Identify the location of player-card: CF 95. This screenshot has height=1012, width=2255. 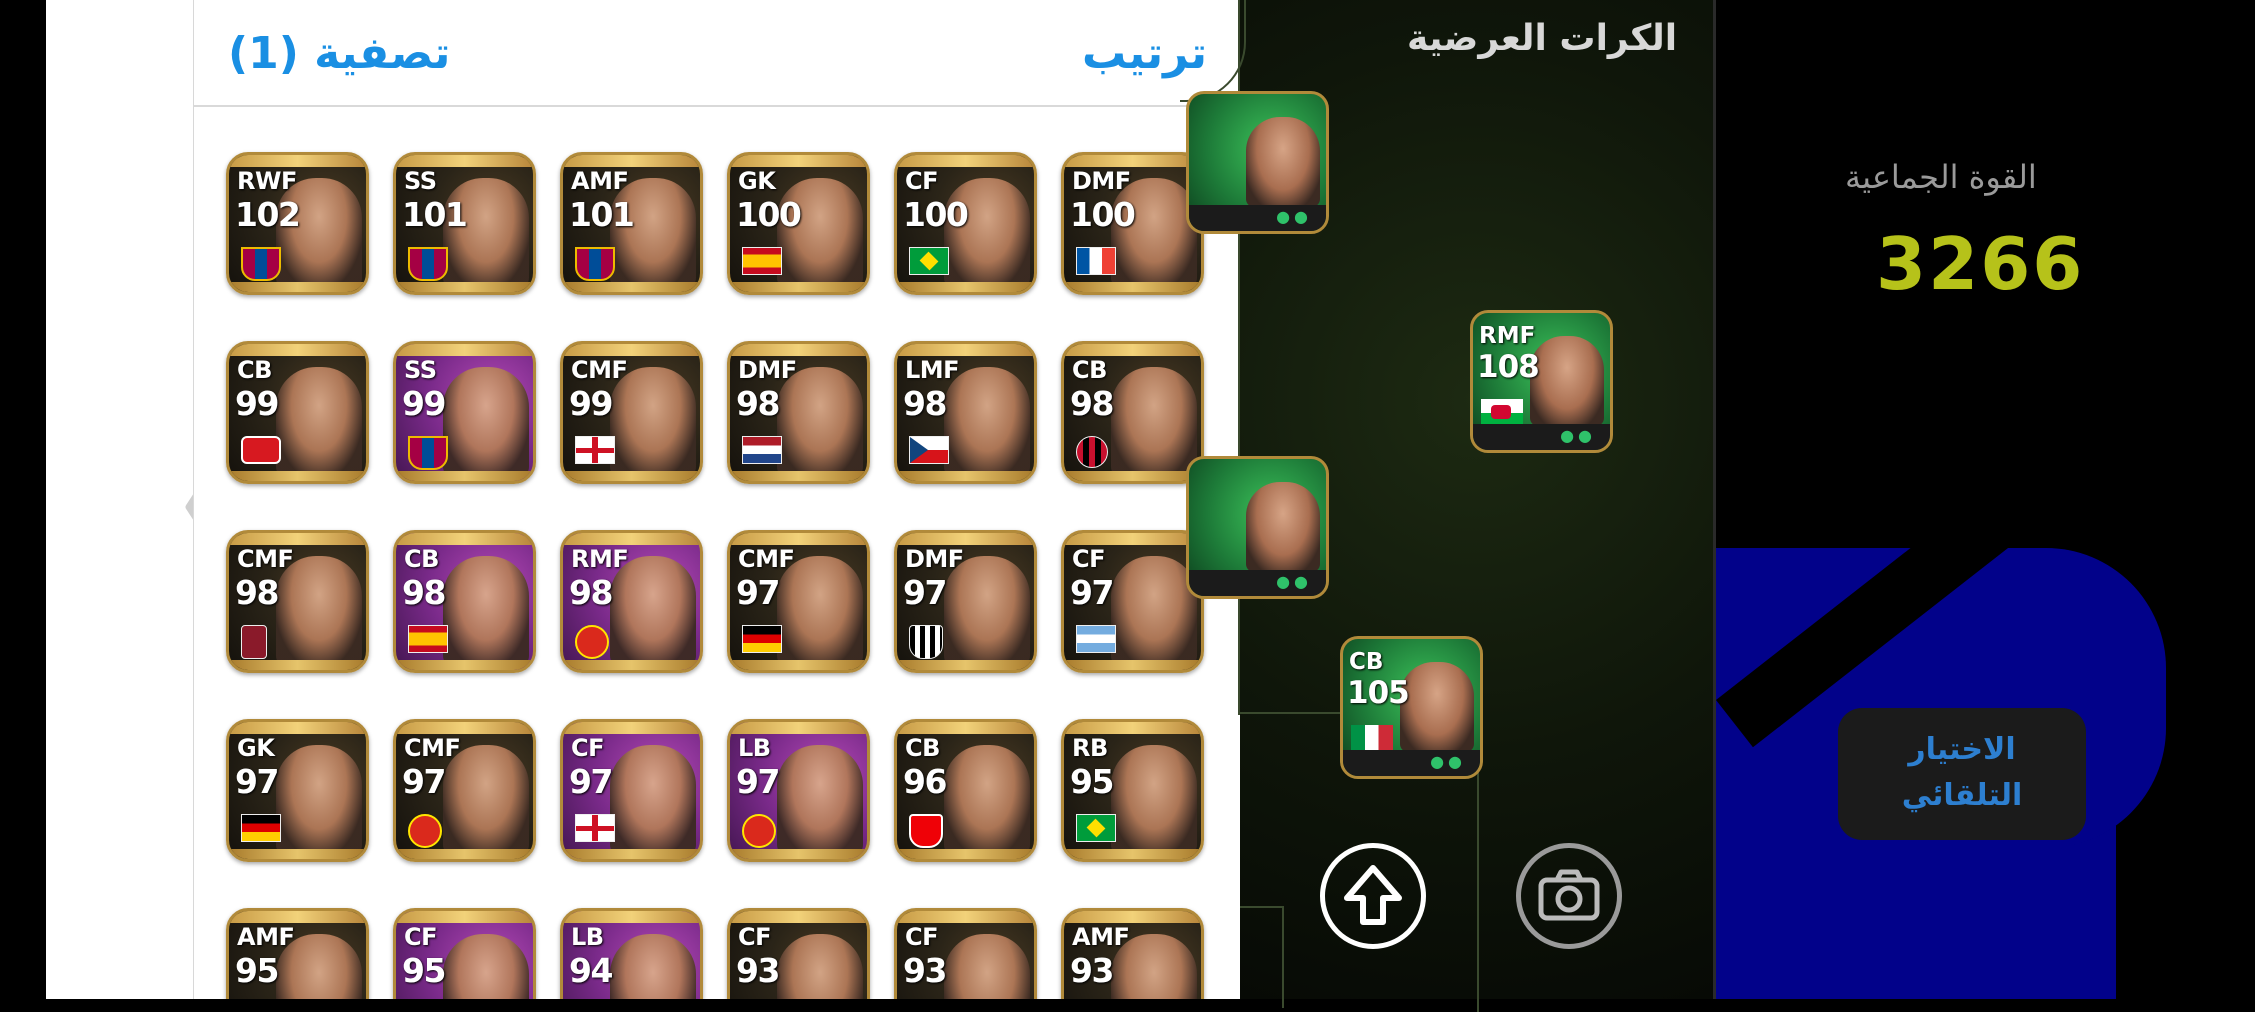
(464, 953).